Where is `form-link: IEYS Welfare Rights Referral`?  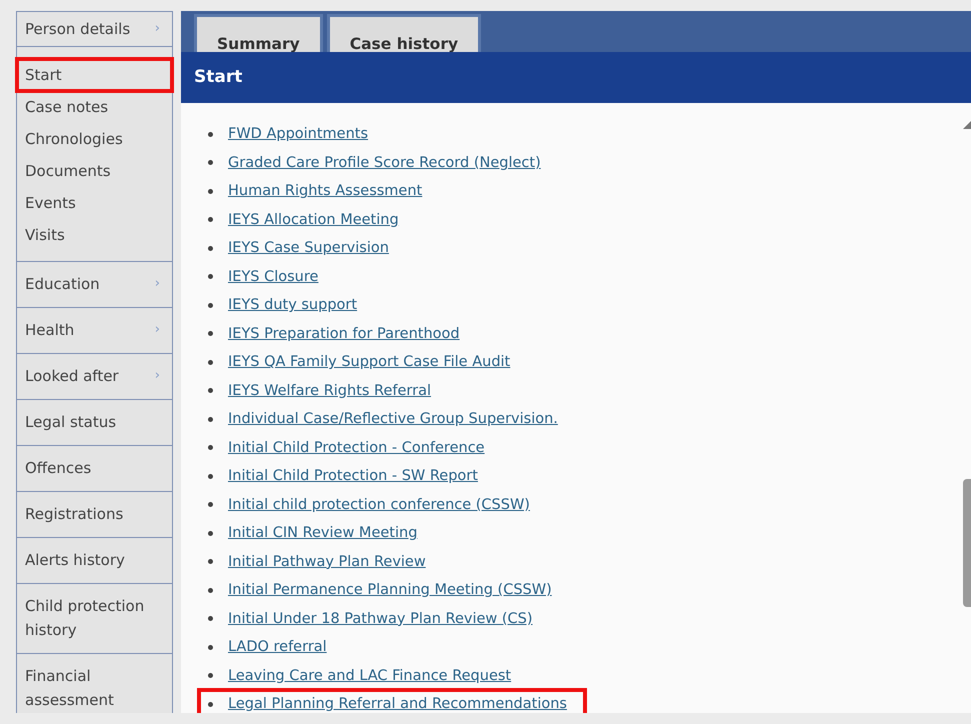
form-link: IEYS Welfare Rights Referral is located at coordinates (330, 390).